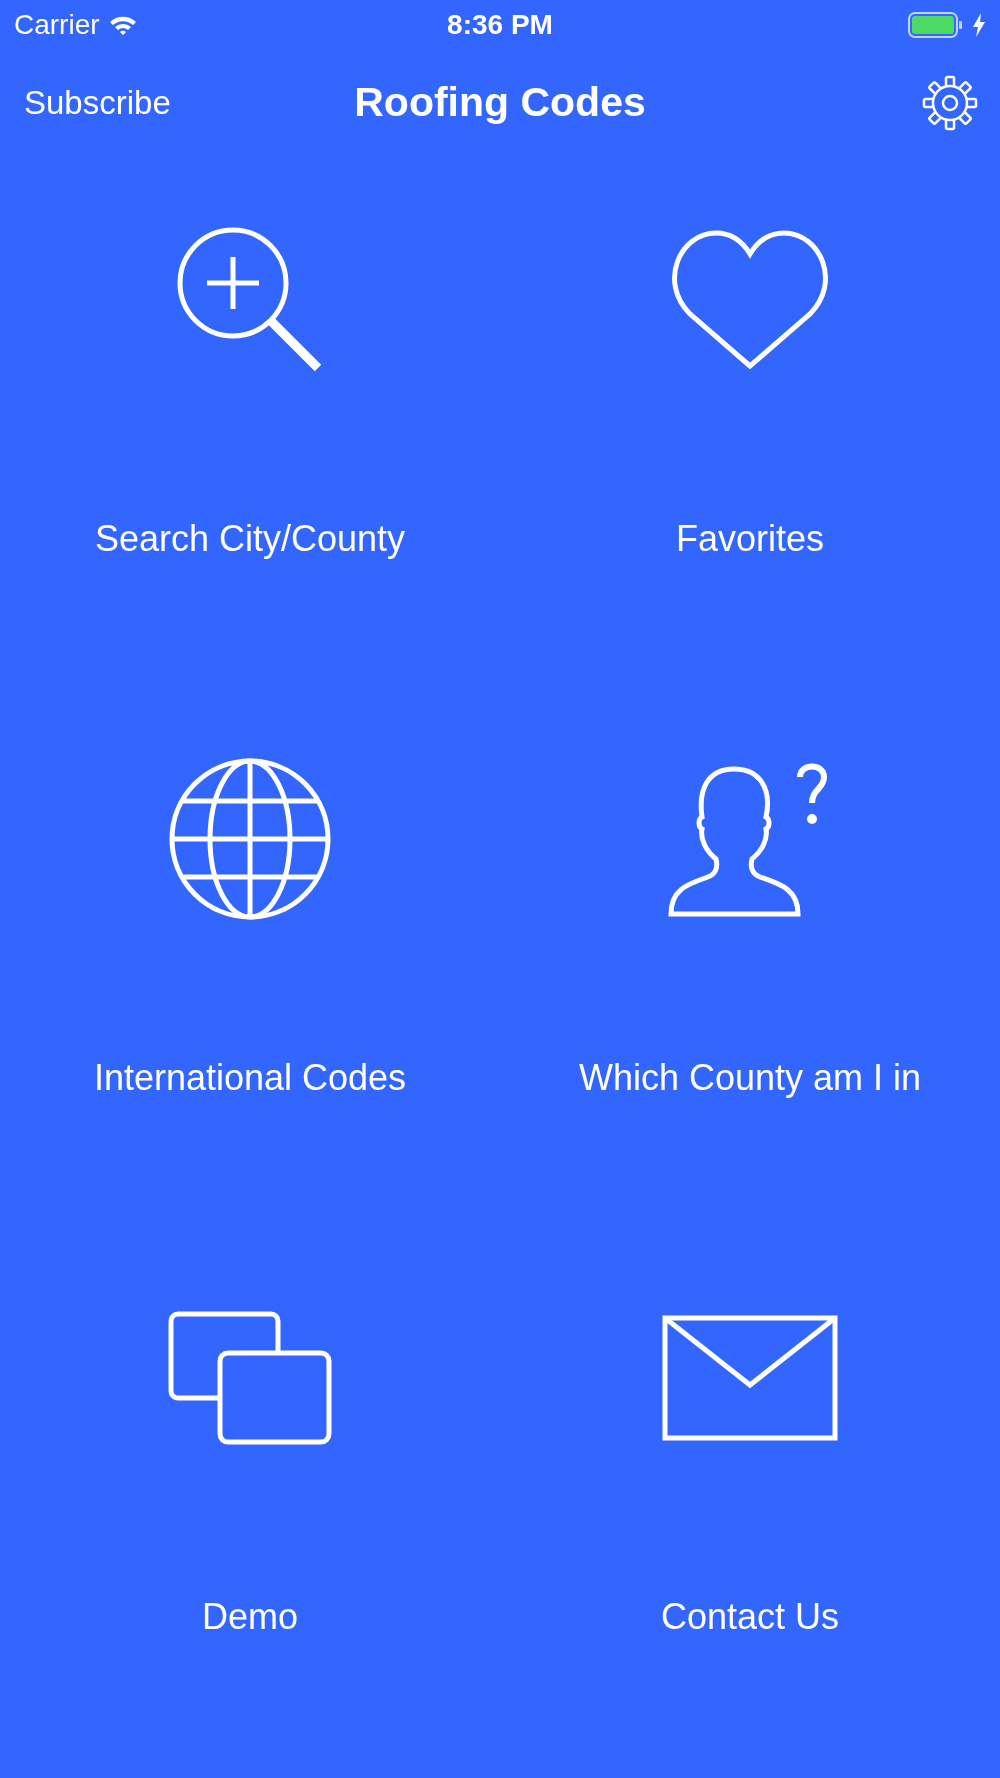 The image size is (1000, 1778). What do you see at coordinates (979, 25) in the screenshot?
I see `charging-icon` at bounding box center [979, 25].